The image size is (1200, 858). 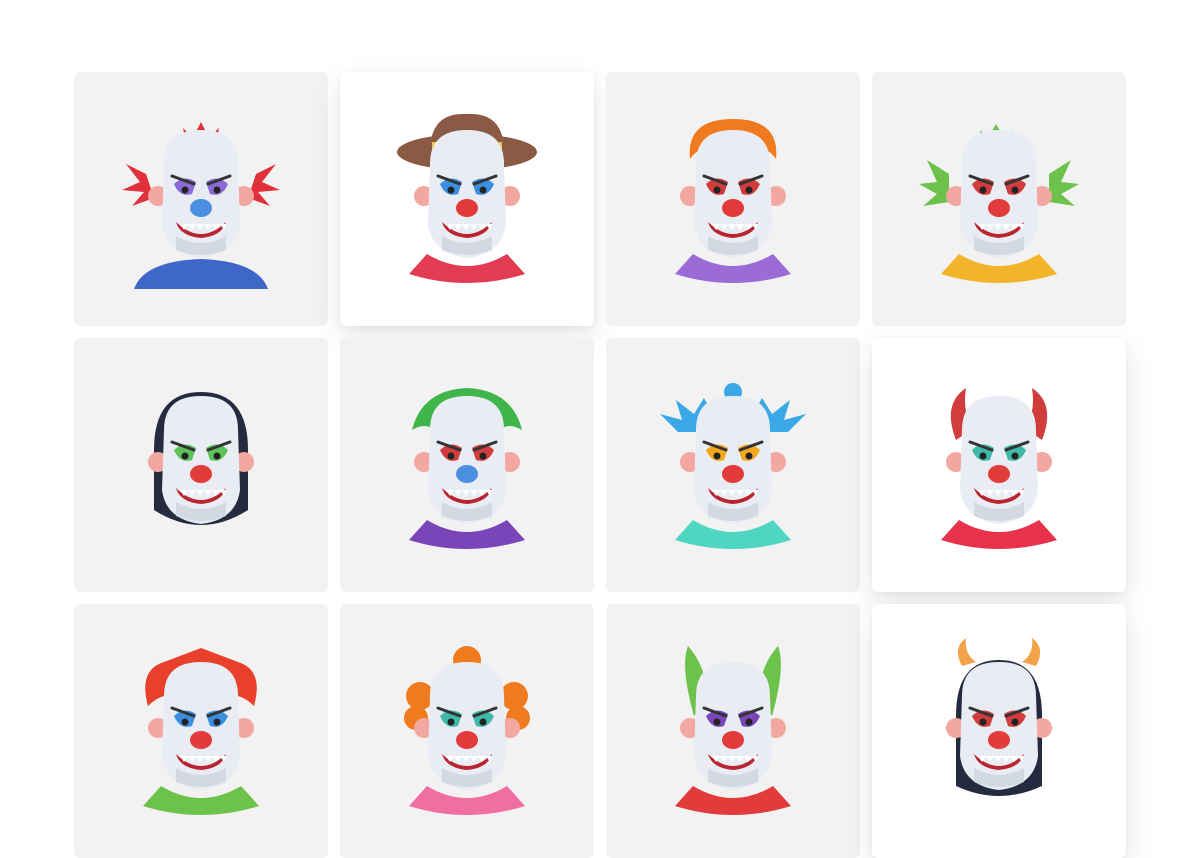 I want to click on clown-green-hair-icon, so click(x=999, y=199).